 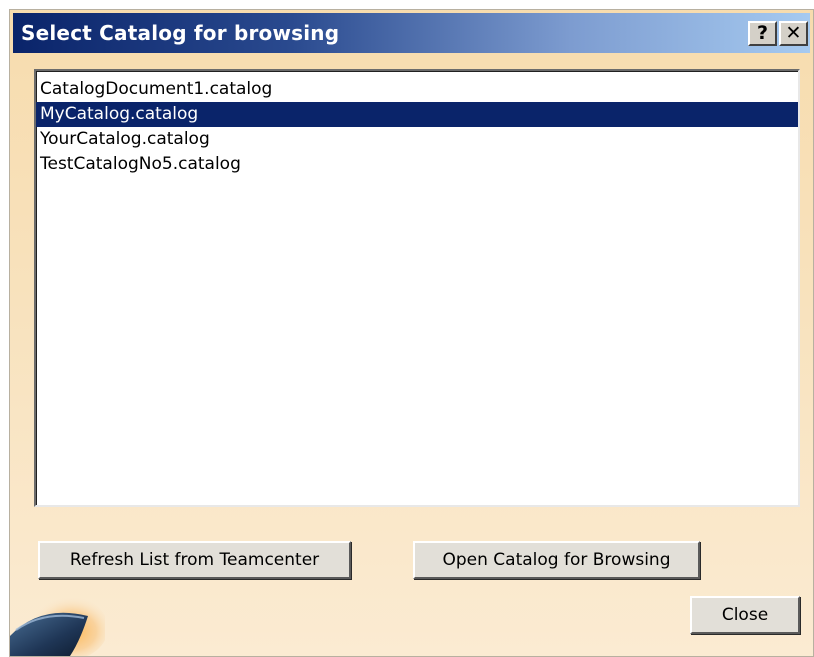 I want to click on close-button: Close, so click(x=745, y=615).